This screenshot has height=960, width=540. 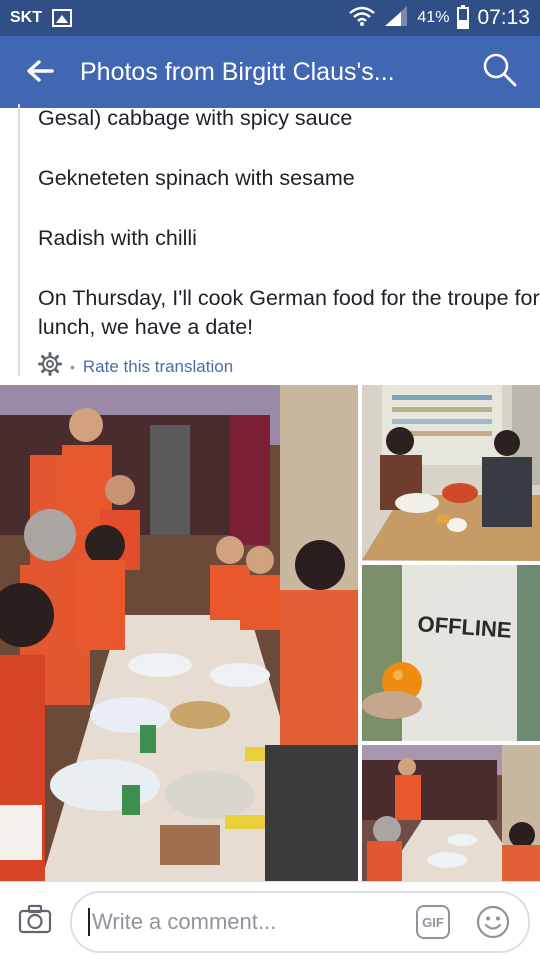 I want to click on status-left: SKT, so click(x=41, y=18).